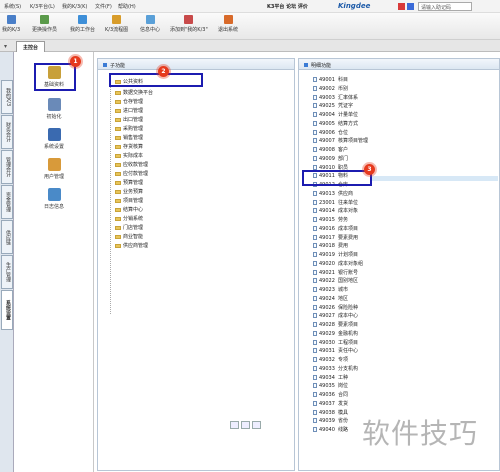 The height and width of the screenshot is (472, 500). I want to click on tree-item: 出口管理, so click(129, 120).